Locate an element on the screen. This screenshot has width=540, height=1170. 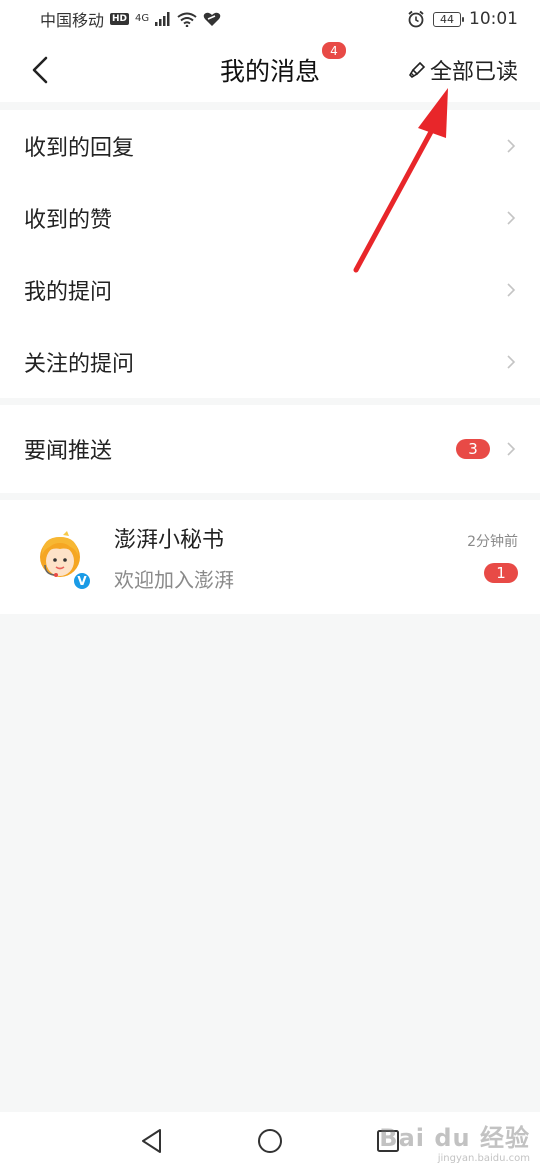
system-home-button is located at coordinates (270, 1141).